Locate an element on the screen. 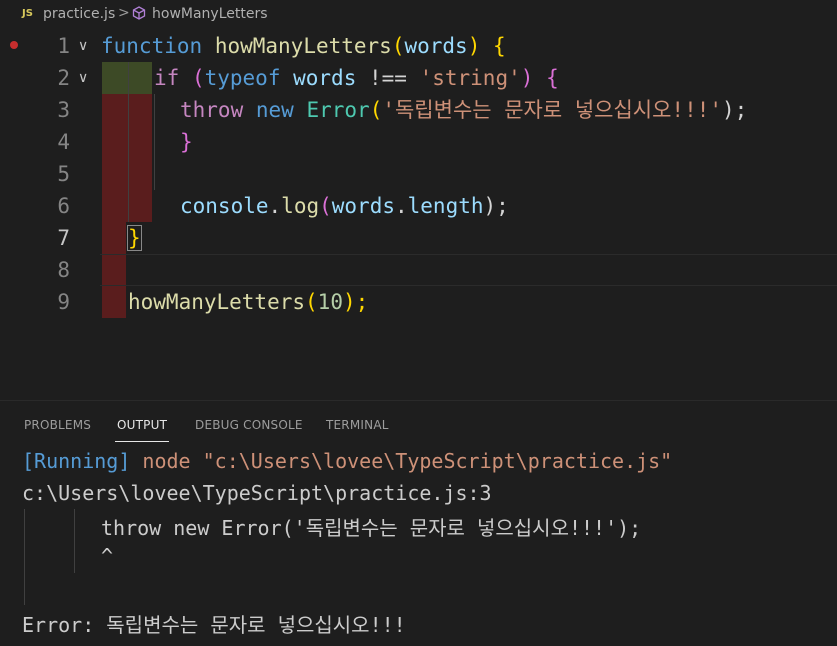 The image size is (837, 646). line-number: 2 is located at coordinates (63, 78).